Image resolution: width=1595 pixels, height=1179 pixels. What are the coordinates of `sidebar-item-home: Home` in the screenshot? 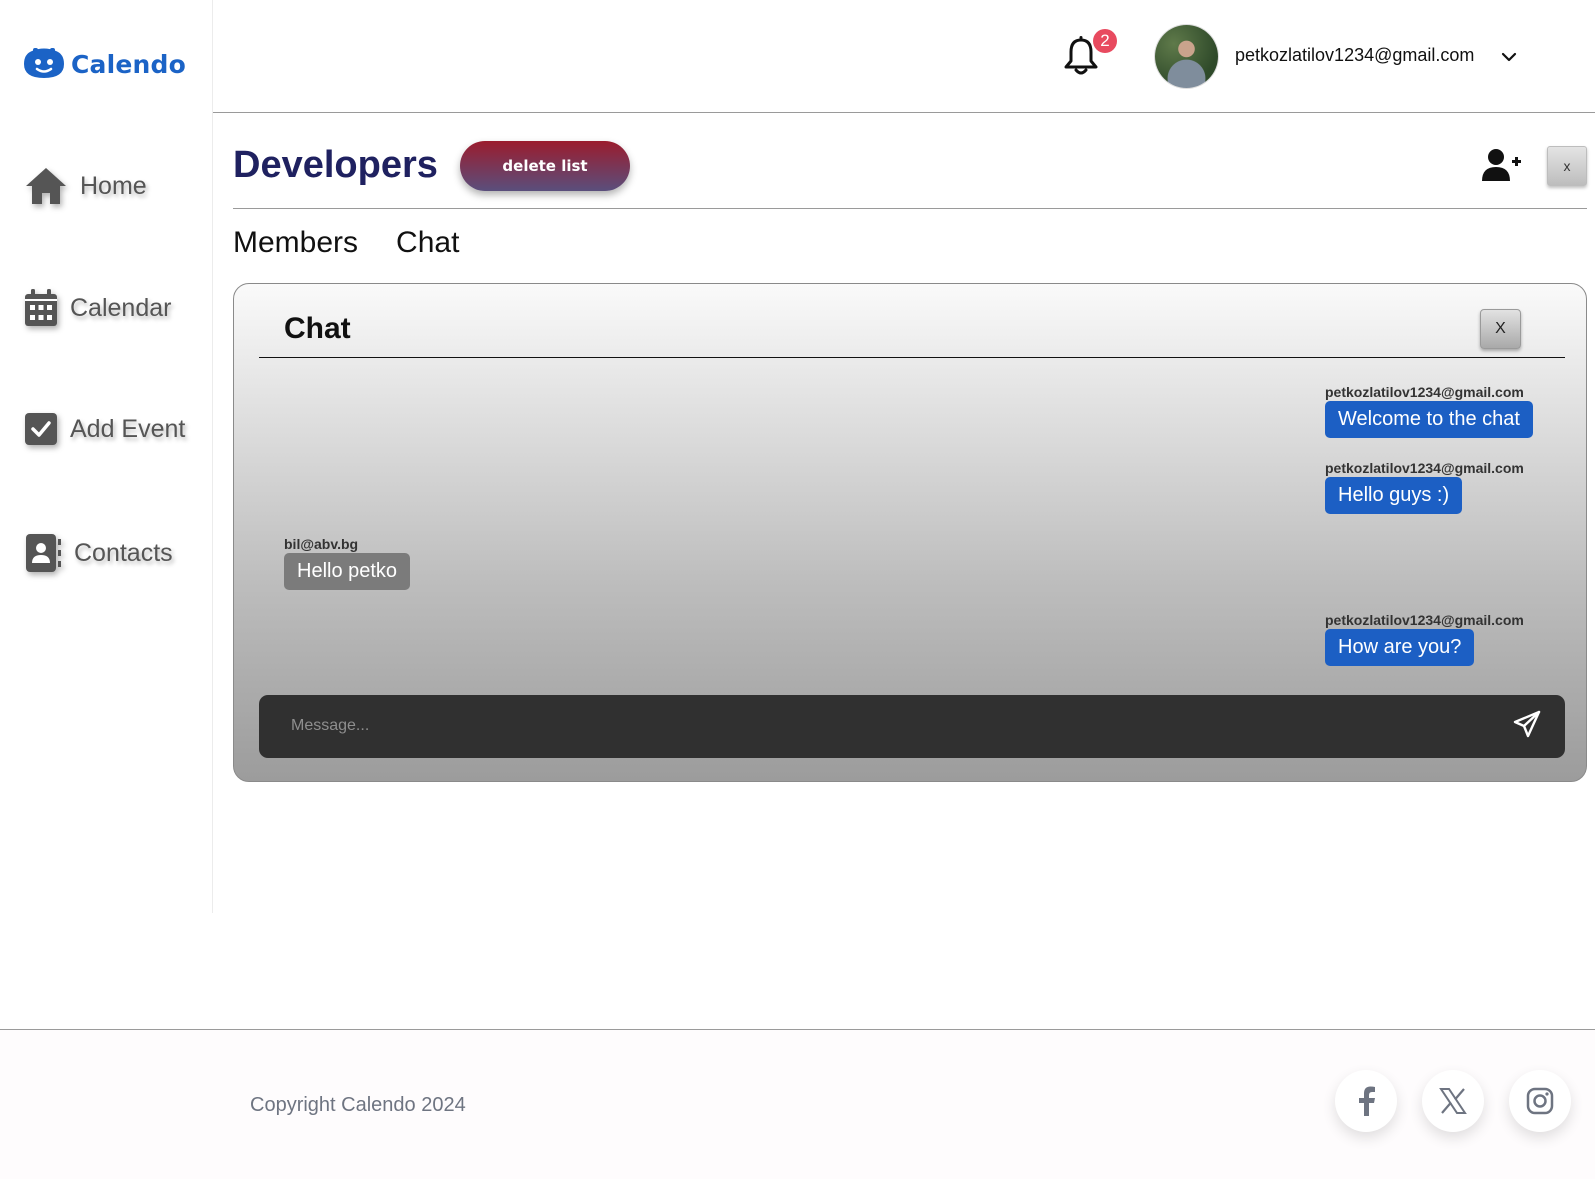 It's located at (85, 186).